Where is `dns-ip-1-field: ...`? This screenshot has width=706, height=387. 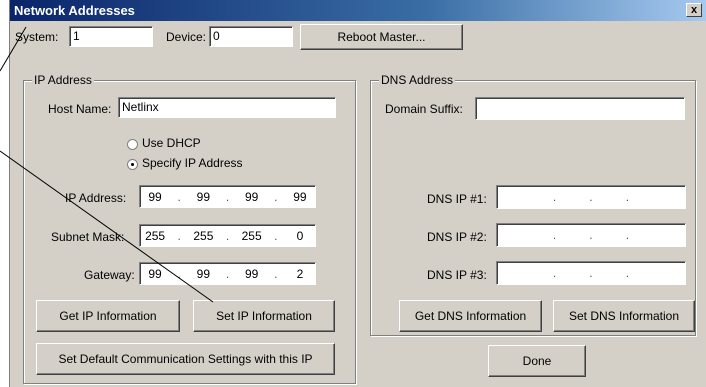 dns-ip-1-field: ... is located at coordinates (591, 197).